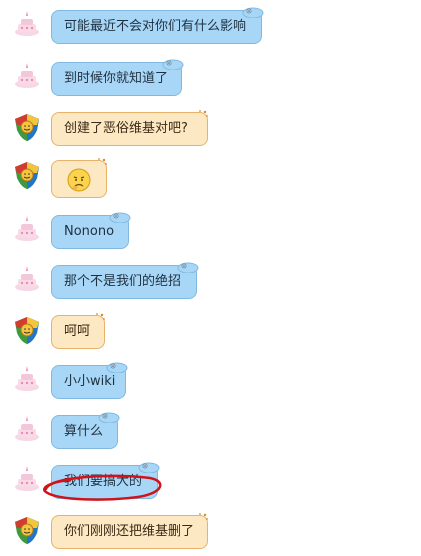  Describe the element at coordinates (210, 235) in the screenshot. I see `message-row: Nonono` at that location.